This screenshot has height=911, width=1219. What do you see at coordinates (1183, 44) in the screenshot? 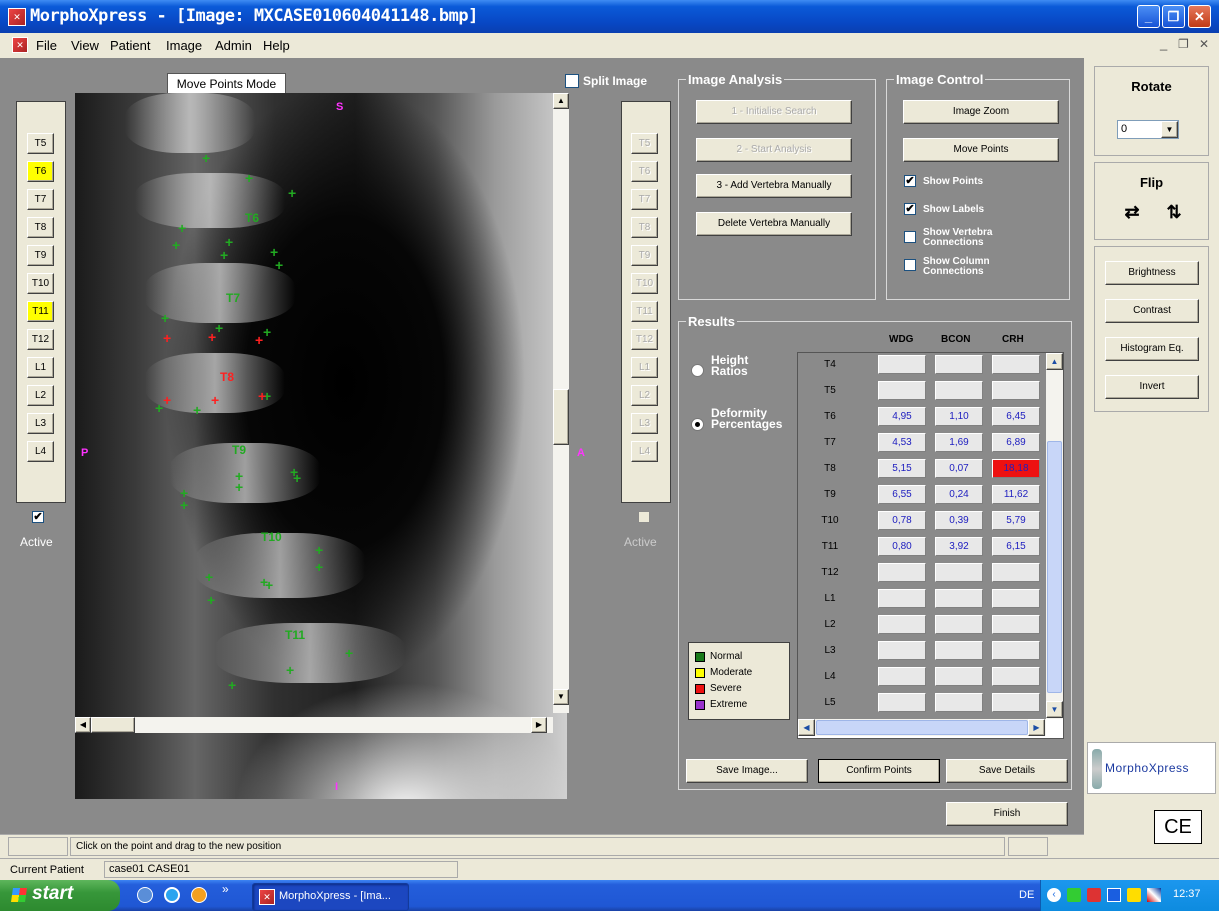
I see `mdi-restore-button: ❐` at bounding box center [1183, 44].